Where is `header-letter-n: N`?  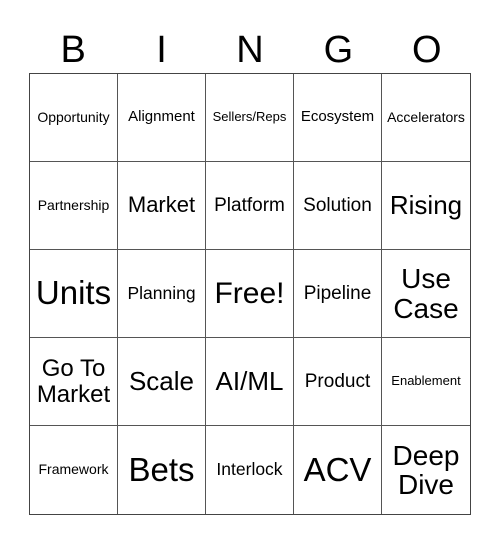 header-letter-n: N is located at coordinates (250, 50).